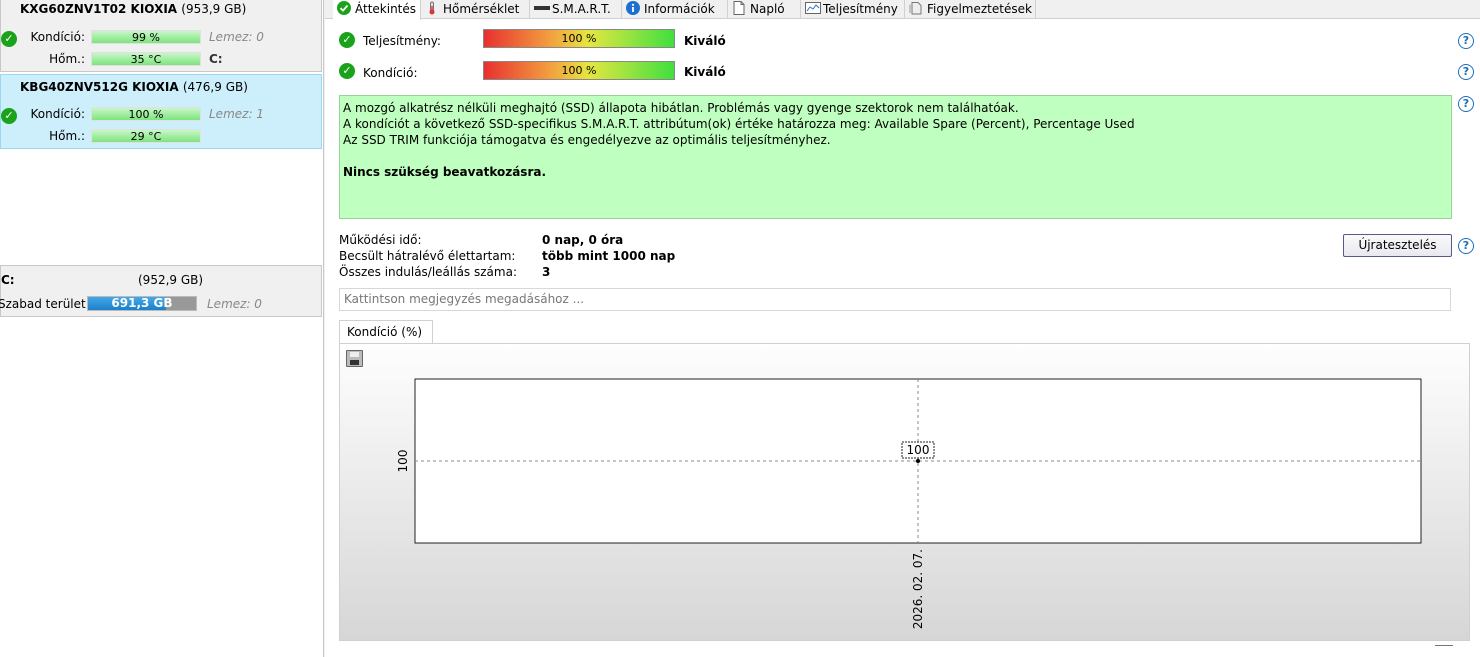 This screenshot has height=657, width=1480. I want to click on thermometer-icon, so click(432, 8).